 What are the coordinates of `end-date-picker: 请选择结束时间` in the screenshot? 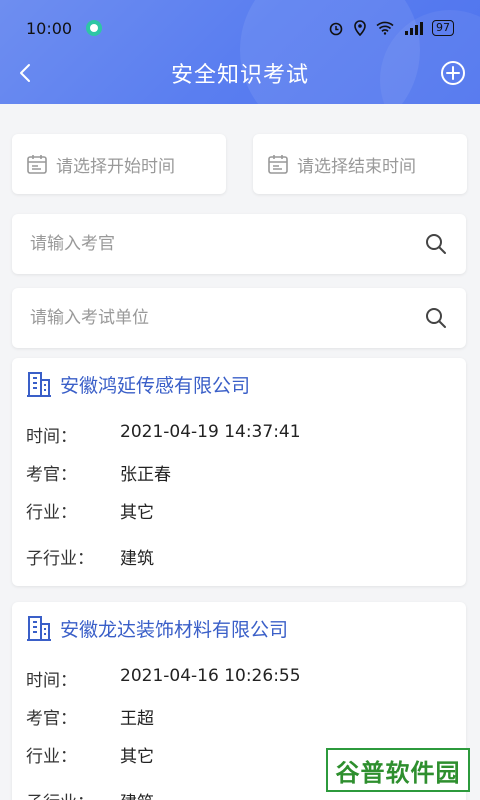 It's located at (360, 164).